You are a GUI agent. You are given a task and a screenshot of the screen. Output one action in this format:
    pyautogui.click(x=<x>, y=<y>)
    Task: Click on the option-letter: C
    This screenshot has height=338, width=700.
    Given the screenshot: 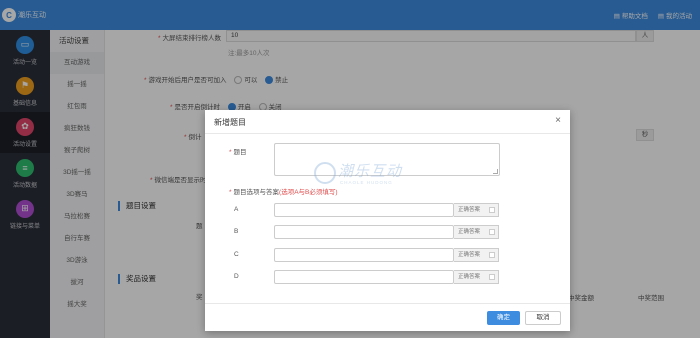 What is the action you would take?
    pyautogui.click(x=236, y=254)
    